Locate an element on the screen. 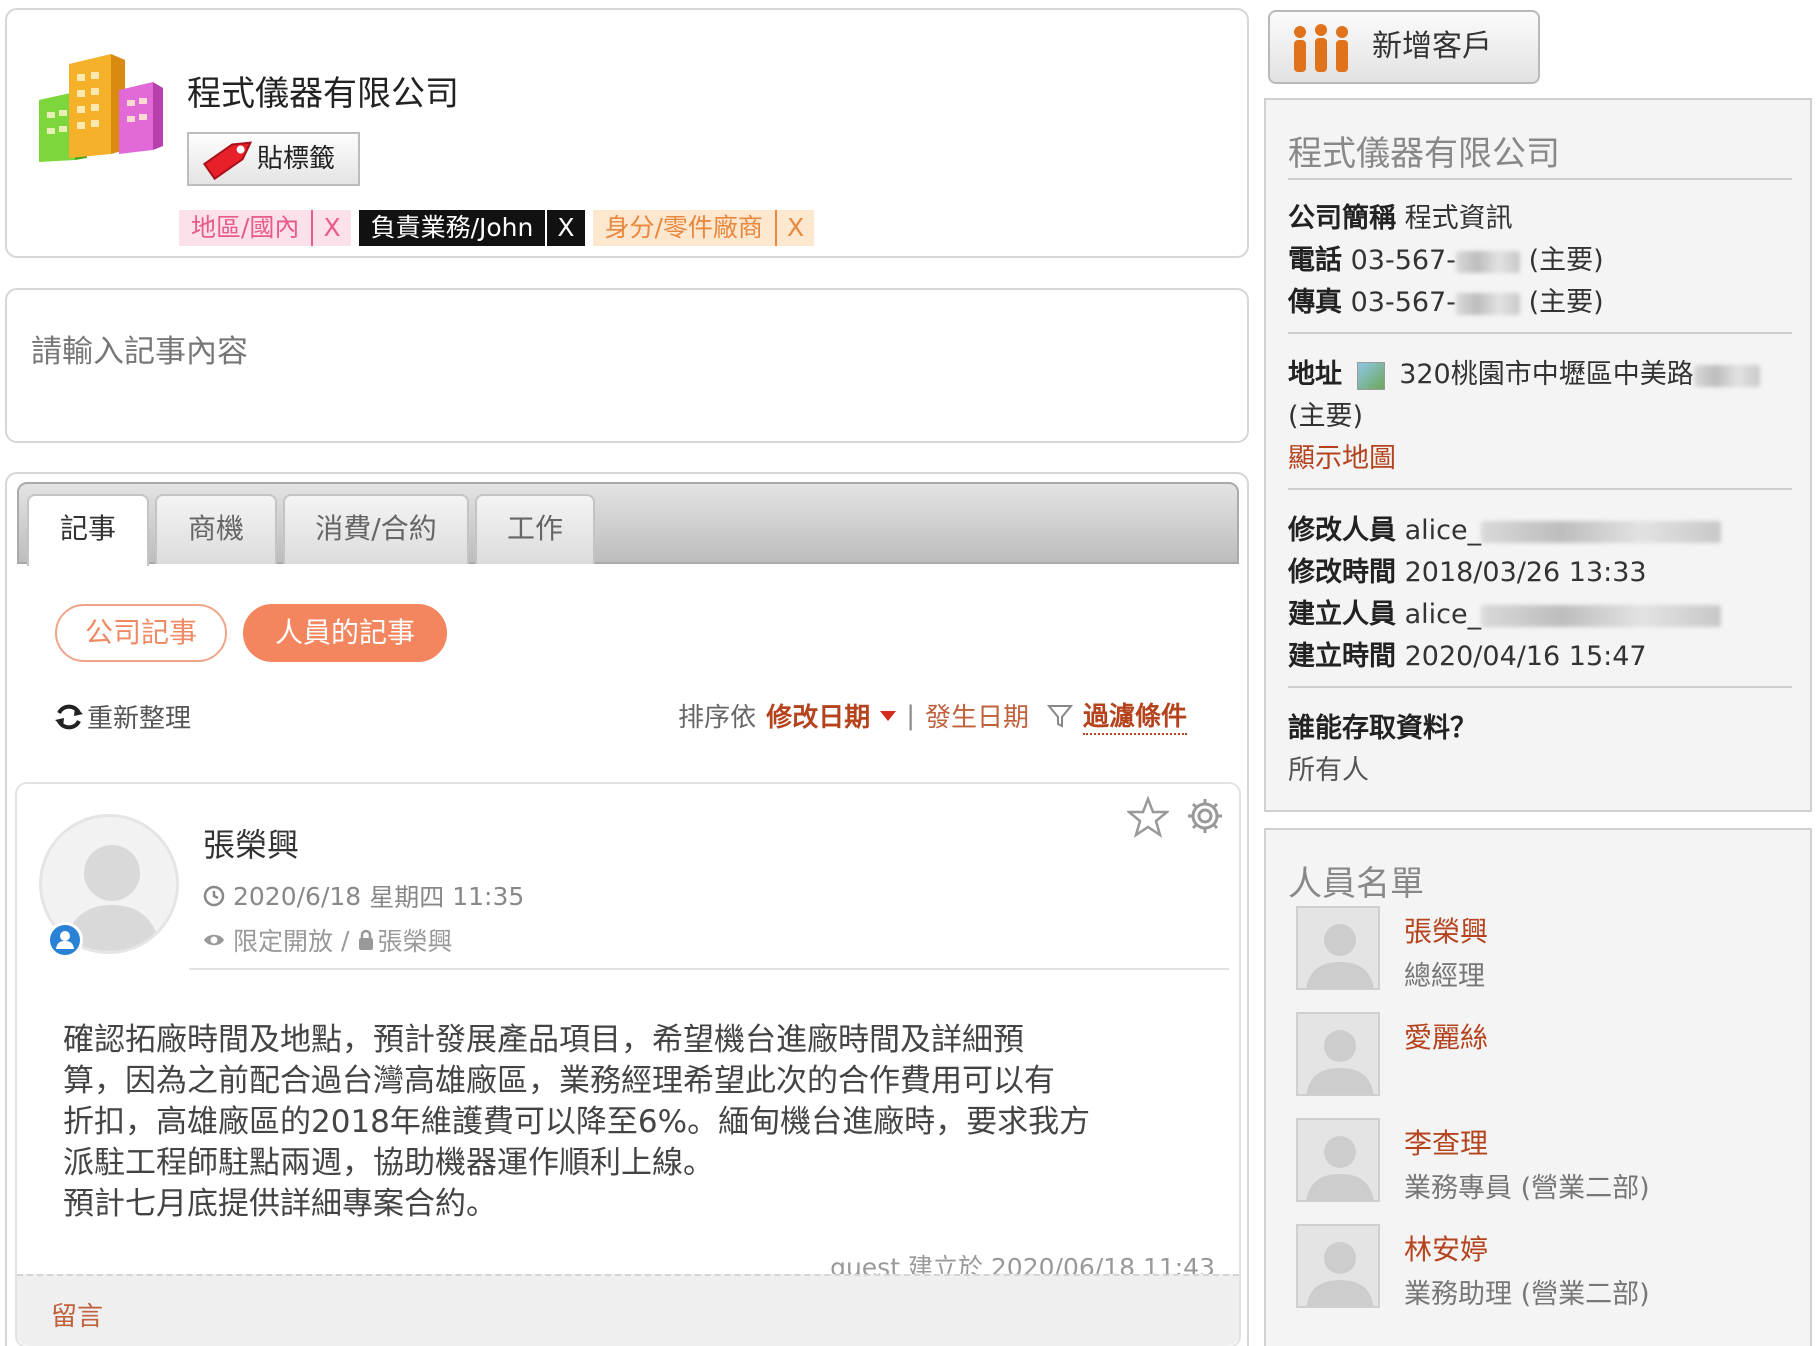 The image size is (1818, 1346). sort-by-modified-date: 修改日期 is located at coordinates (818, 715).